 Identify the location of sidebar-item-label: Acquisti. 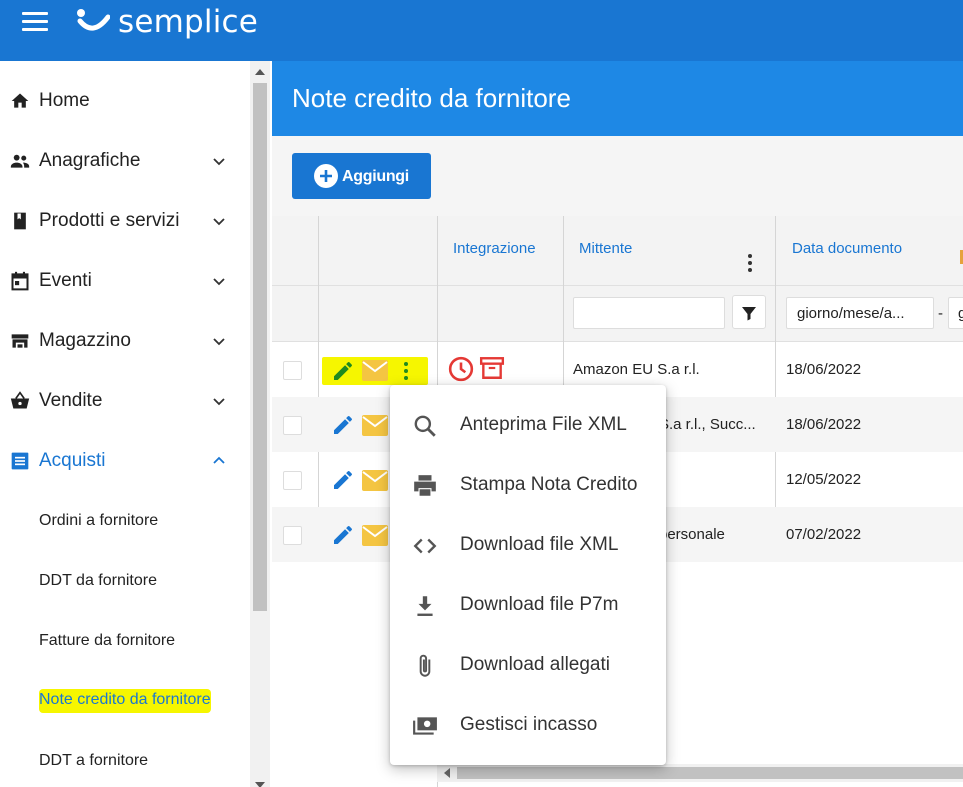
(72, 460).